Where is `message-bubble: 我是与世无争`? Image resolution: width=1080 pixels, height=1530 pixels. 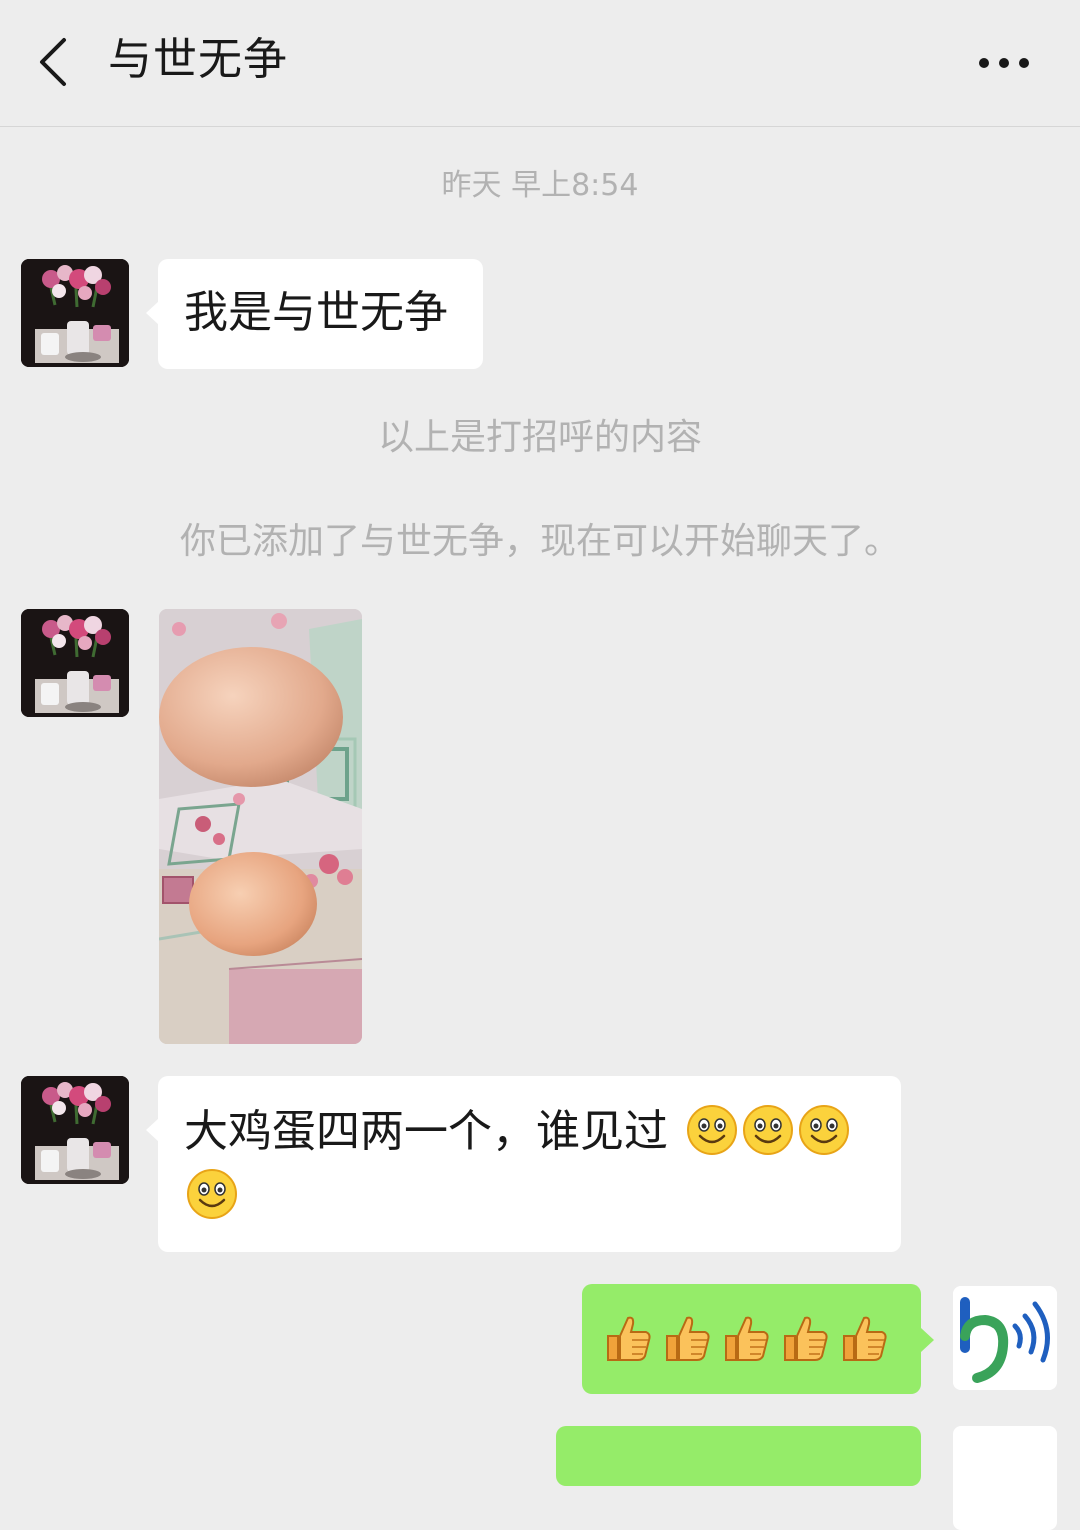 message-bubble: 我是与世无争 is located at coordinates (314, 314).